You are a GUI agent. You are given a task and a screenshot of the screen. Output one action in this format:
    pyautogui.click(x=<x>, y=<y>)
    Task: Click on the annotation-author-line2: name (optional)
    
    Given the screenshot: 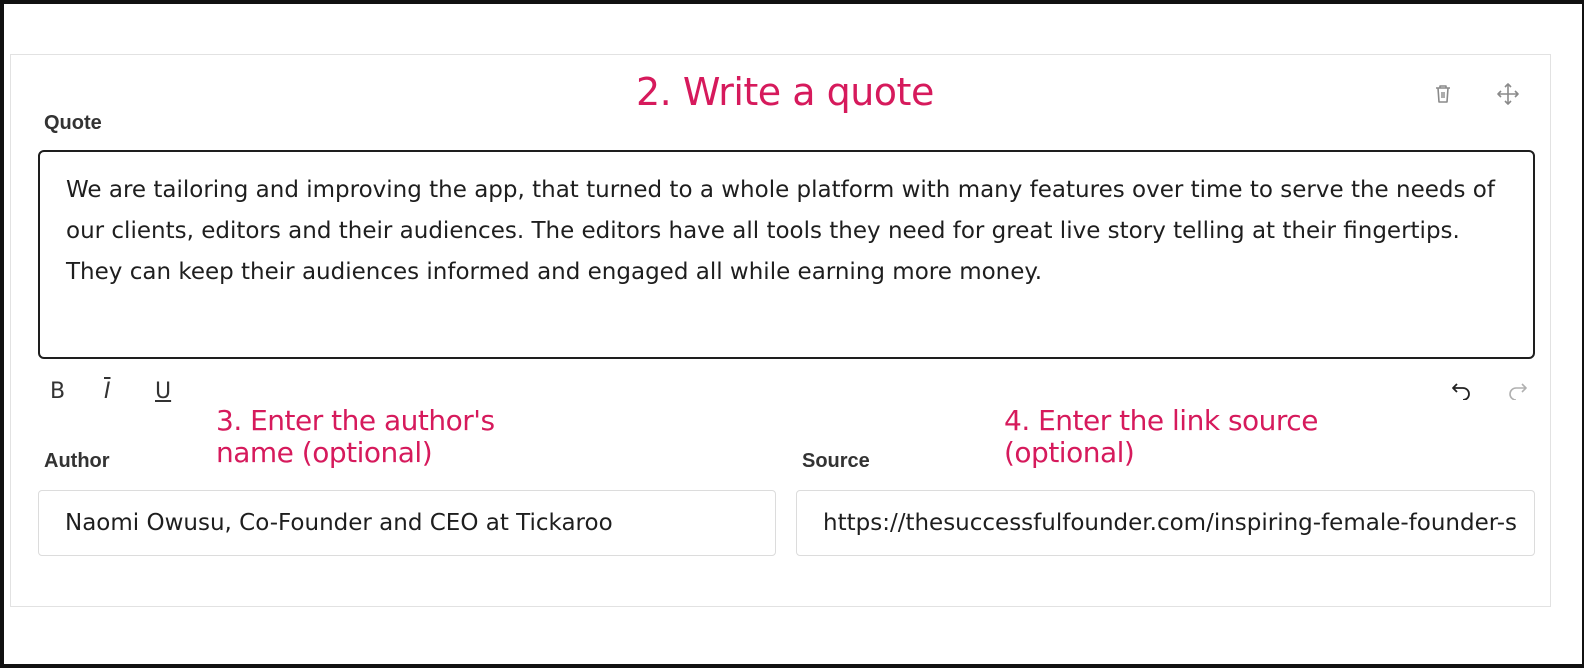 What is the action you would take?
    pyautogui.click(x=324, y=452)
    